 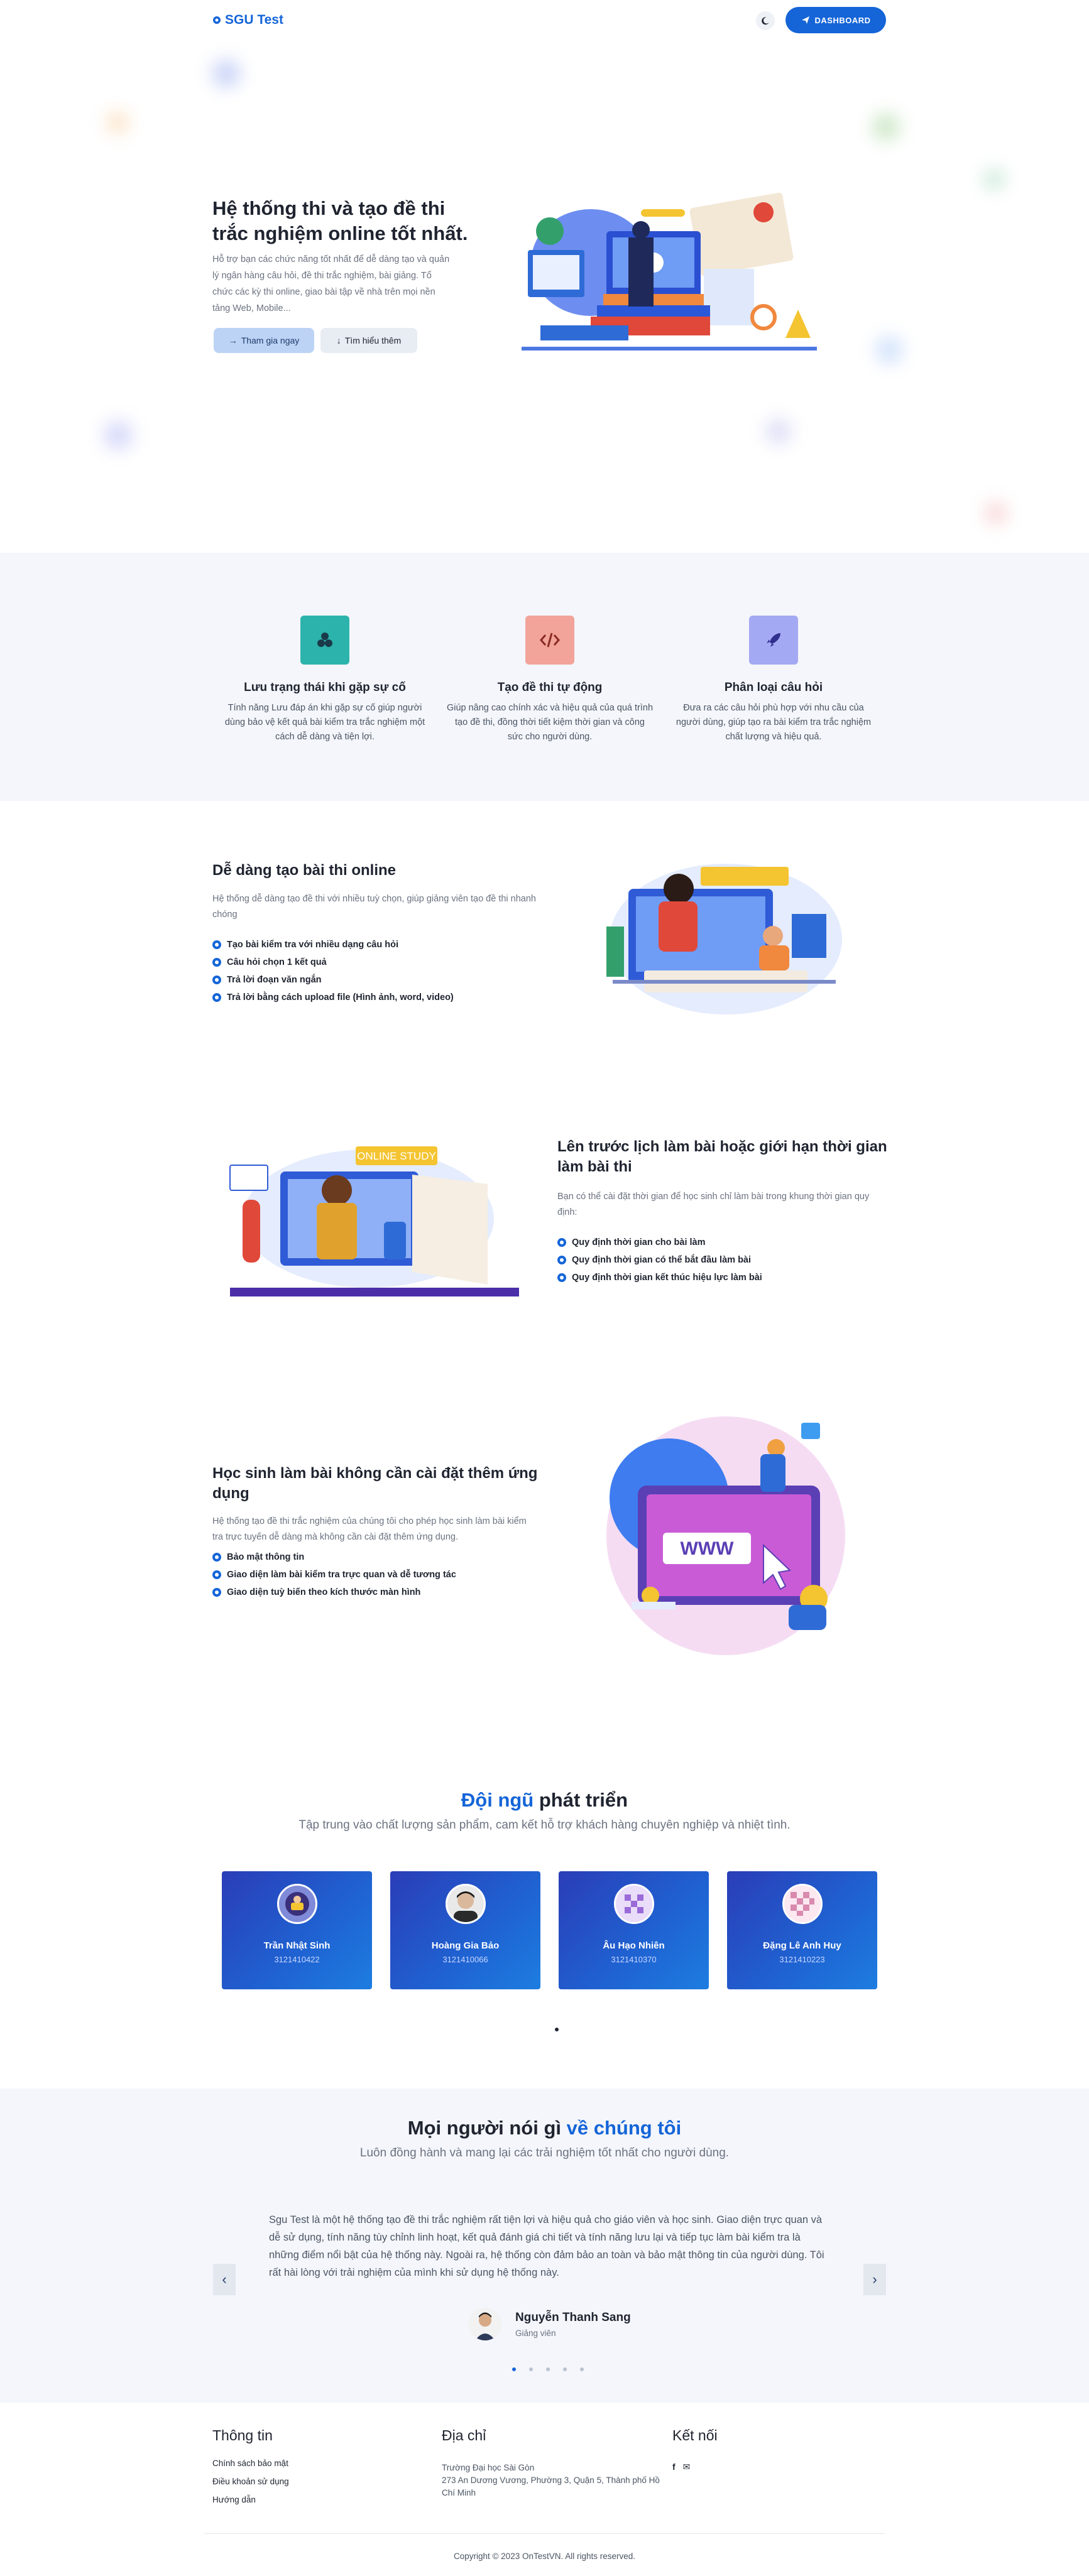 I want to click on member-student-id: 3121410223, so click(x=802, y=1960).